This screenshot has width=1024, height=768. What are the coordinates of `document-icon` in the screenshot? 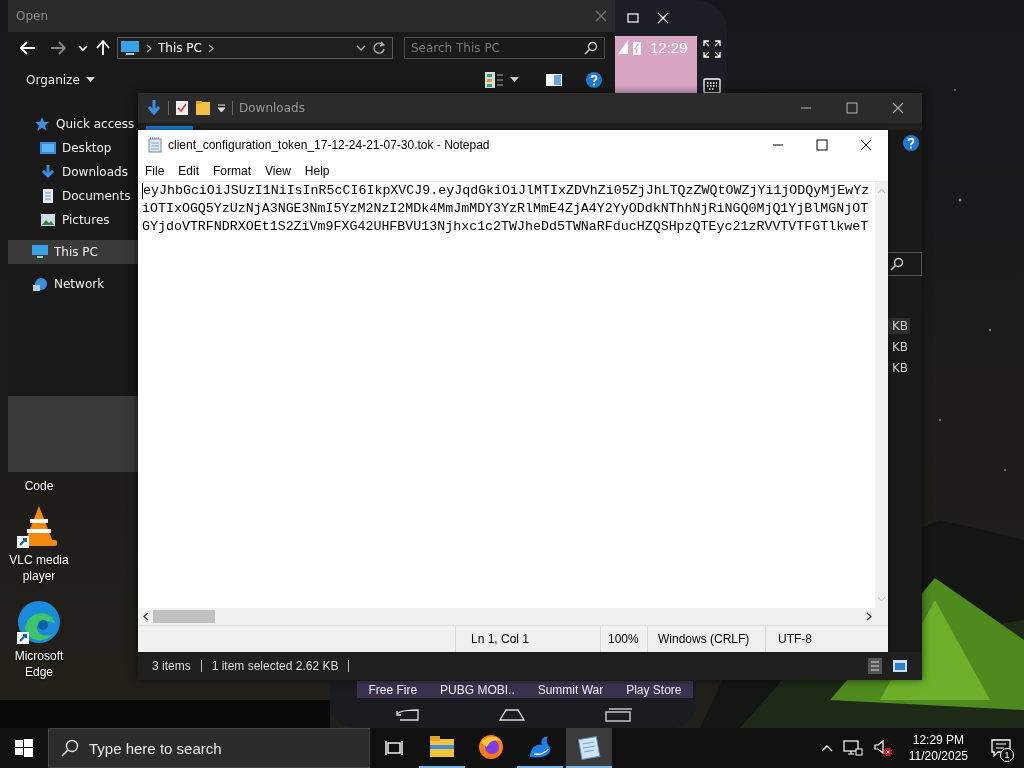 It's located at (48, 196).